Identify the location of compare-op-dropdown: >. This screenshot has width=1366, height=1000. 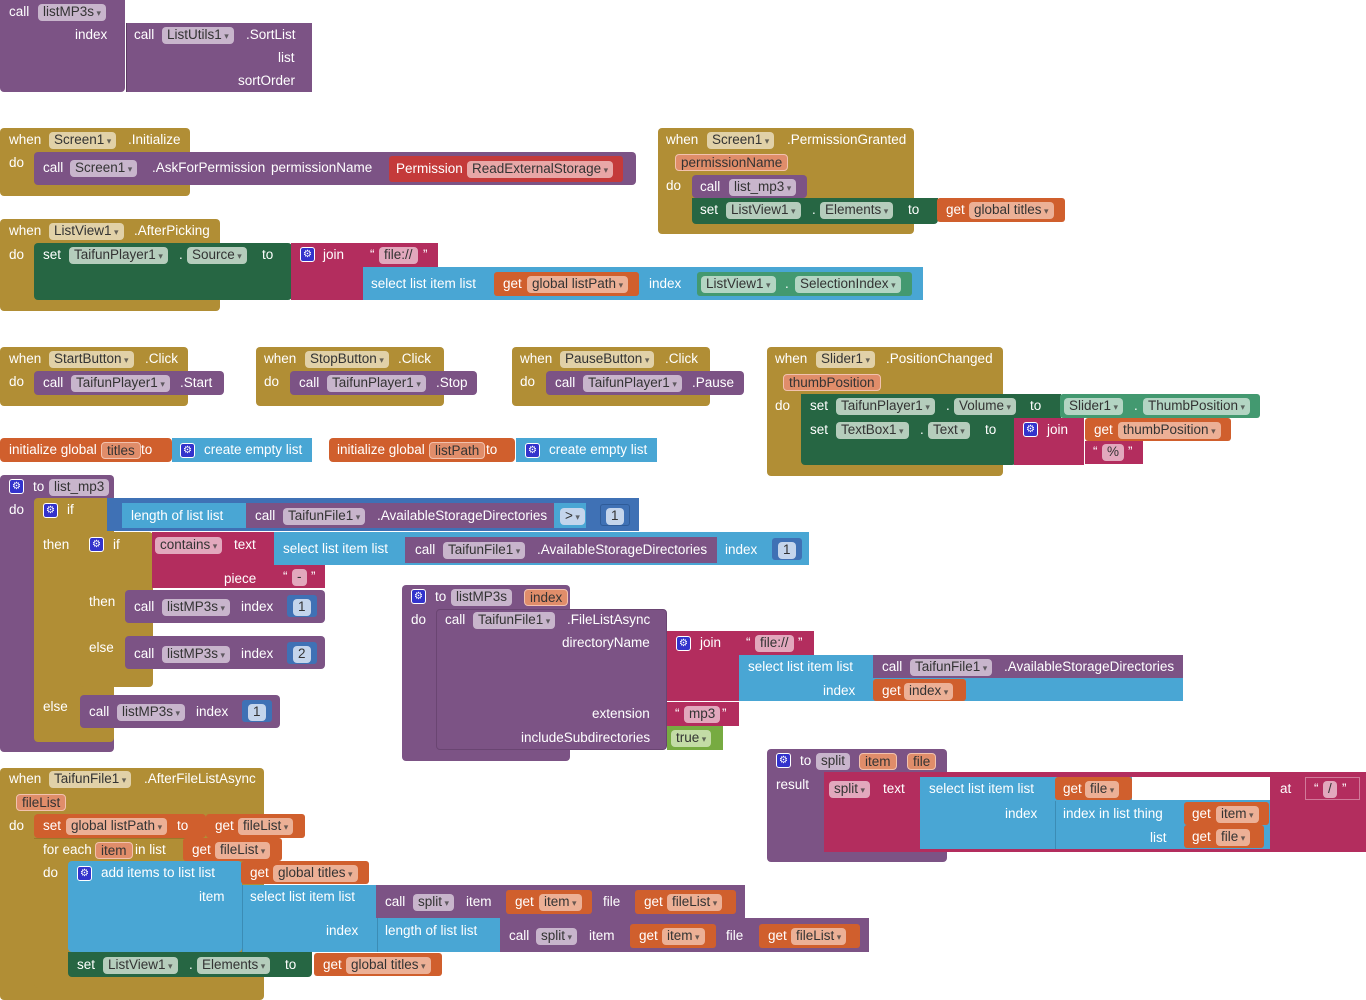
(572, 516).